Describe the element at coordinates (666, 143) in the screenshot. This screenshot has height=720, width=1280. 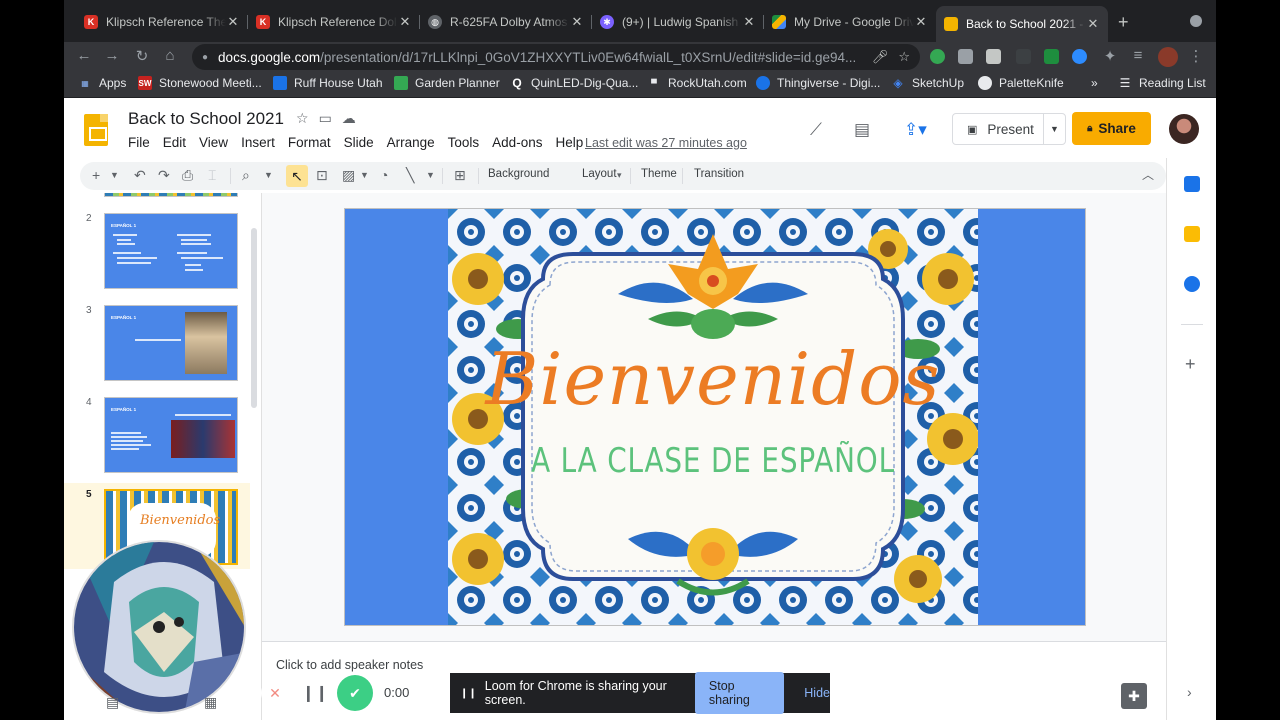
I see `last-edit-link: Last edit was 27 minutes ago` at that location.